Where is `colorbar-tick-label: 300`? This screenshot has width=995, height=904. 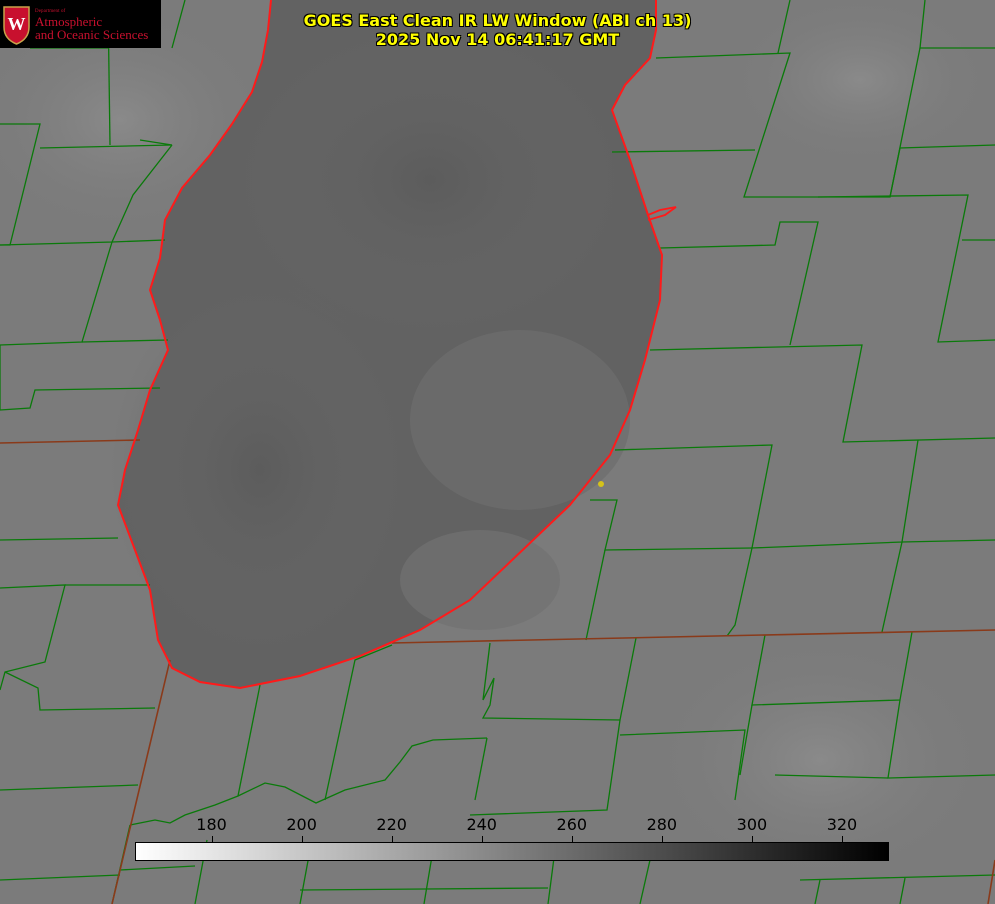
colorbar-tick-label: 300 is located at coordinates (752, 824).